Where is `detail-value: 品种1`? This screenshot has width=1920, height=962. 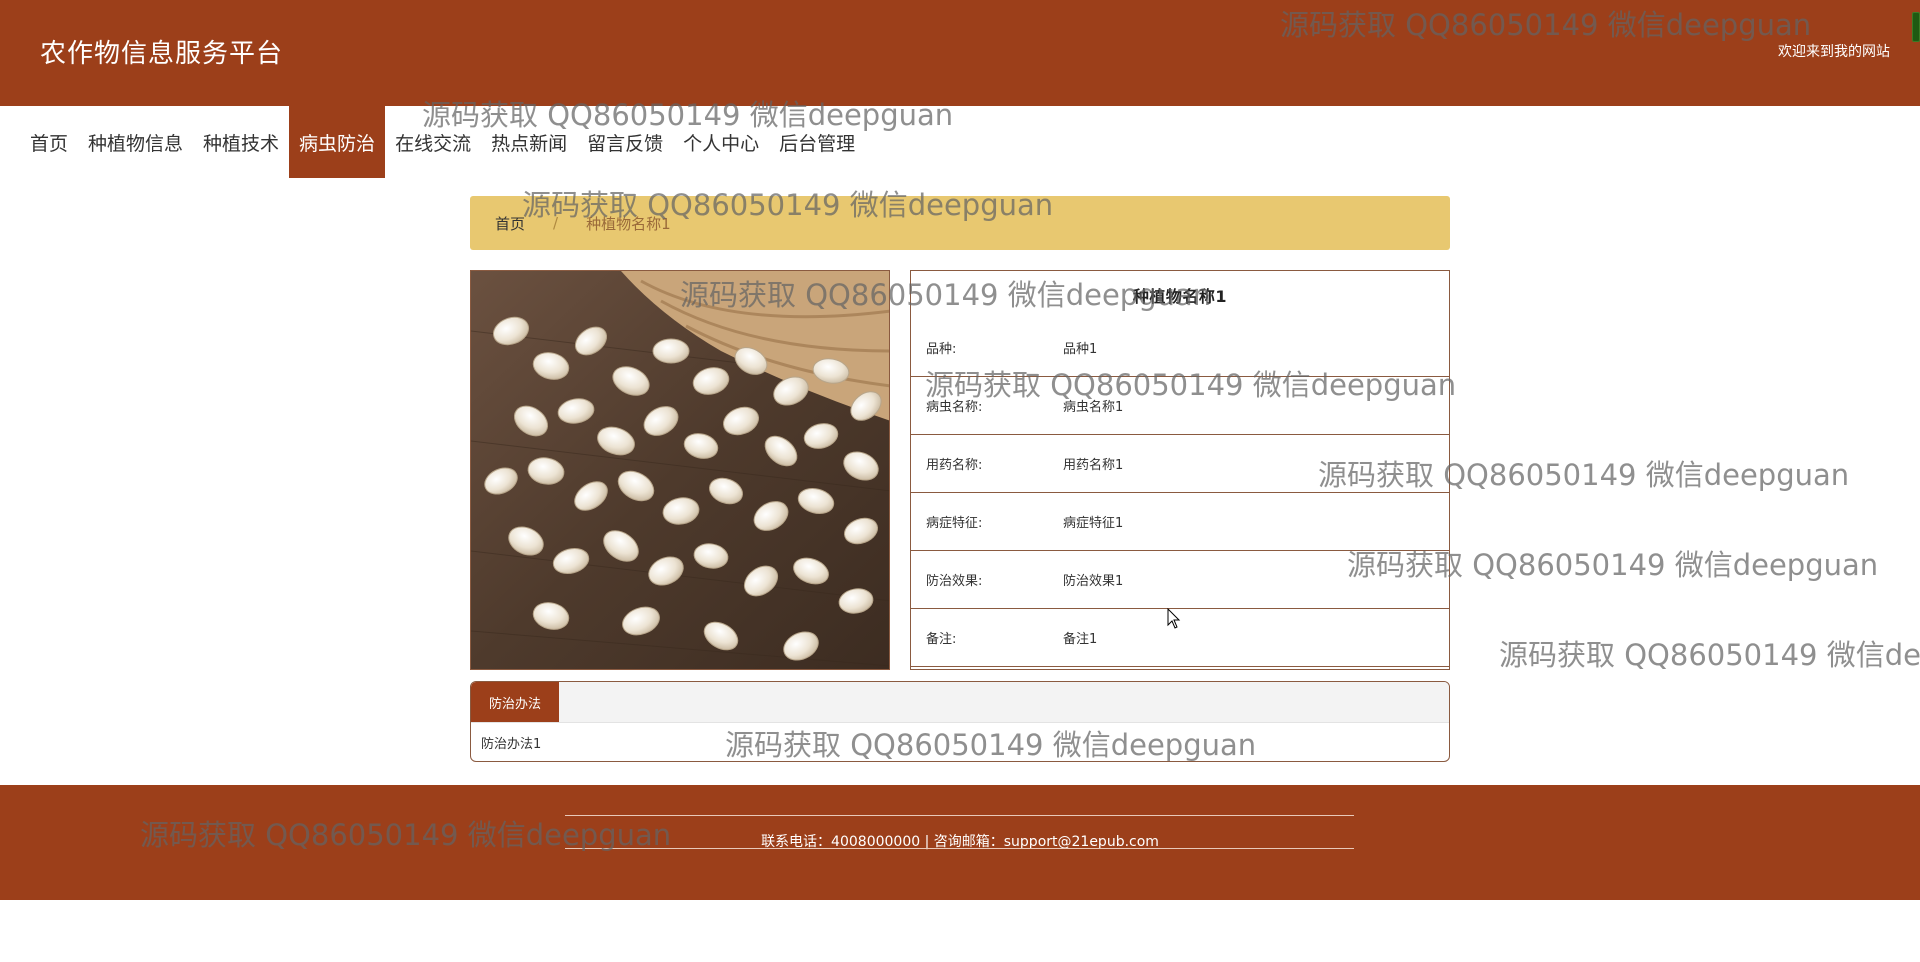 detail-value: 品种1 is located at coordinates (1080, 349).